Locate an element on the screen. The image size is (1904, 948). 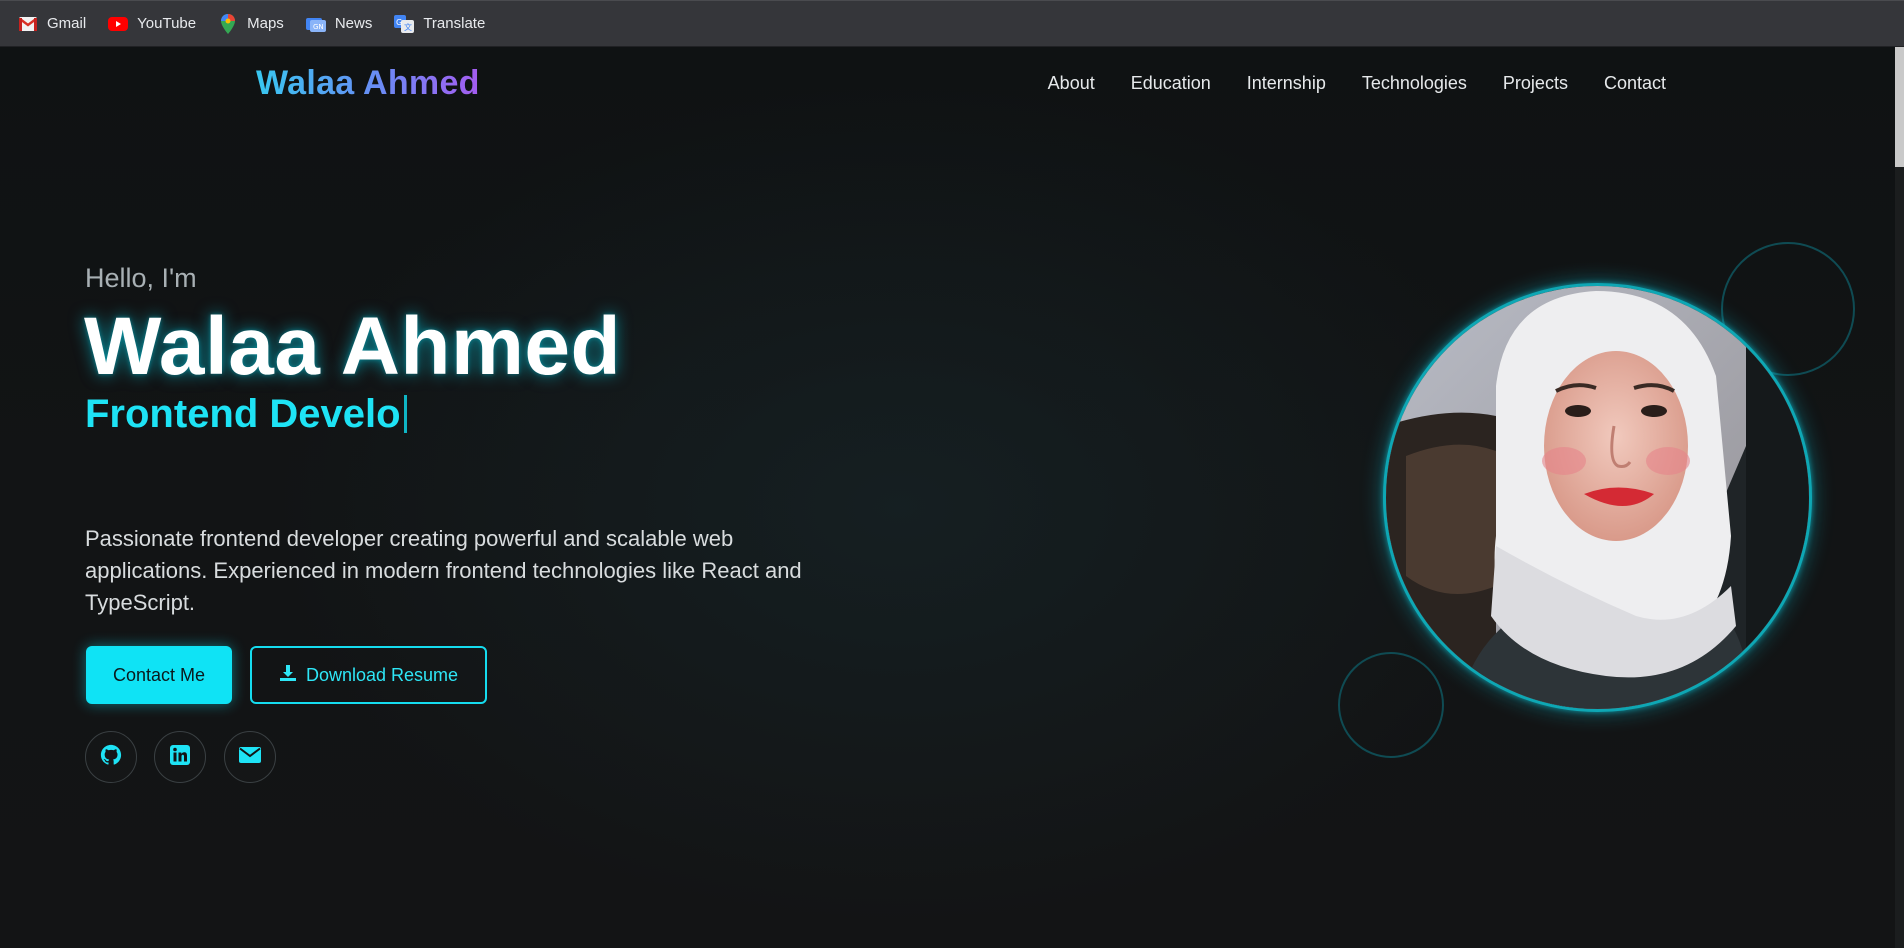
nav-link-projects: Projects is located at coordinates (1535, 83).